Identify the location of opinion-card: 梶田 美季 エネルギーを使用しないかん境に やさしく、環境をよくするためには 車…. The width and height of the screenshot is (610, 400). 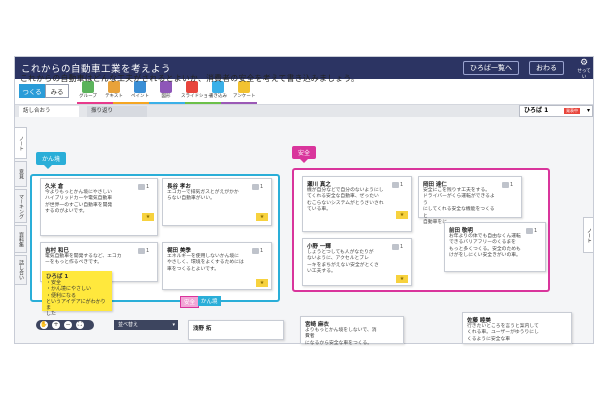
(217, 266).